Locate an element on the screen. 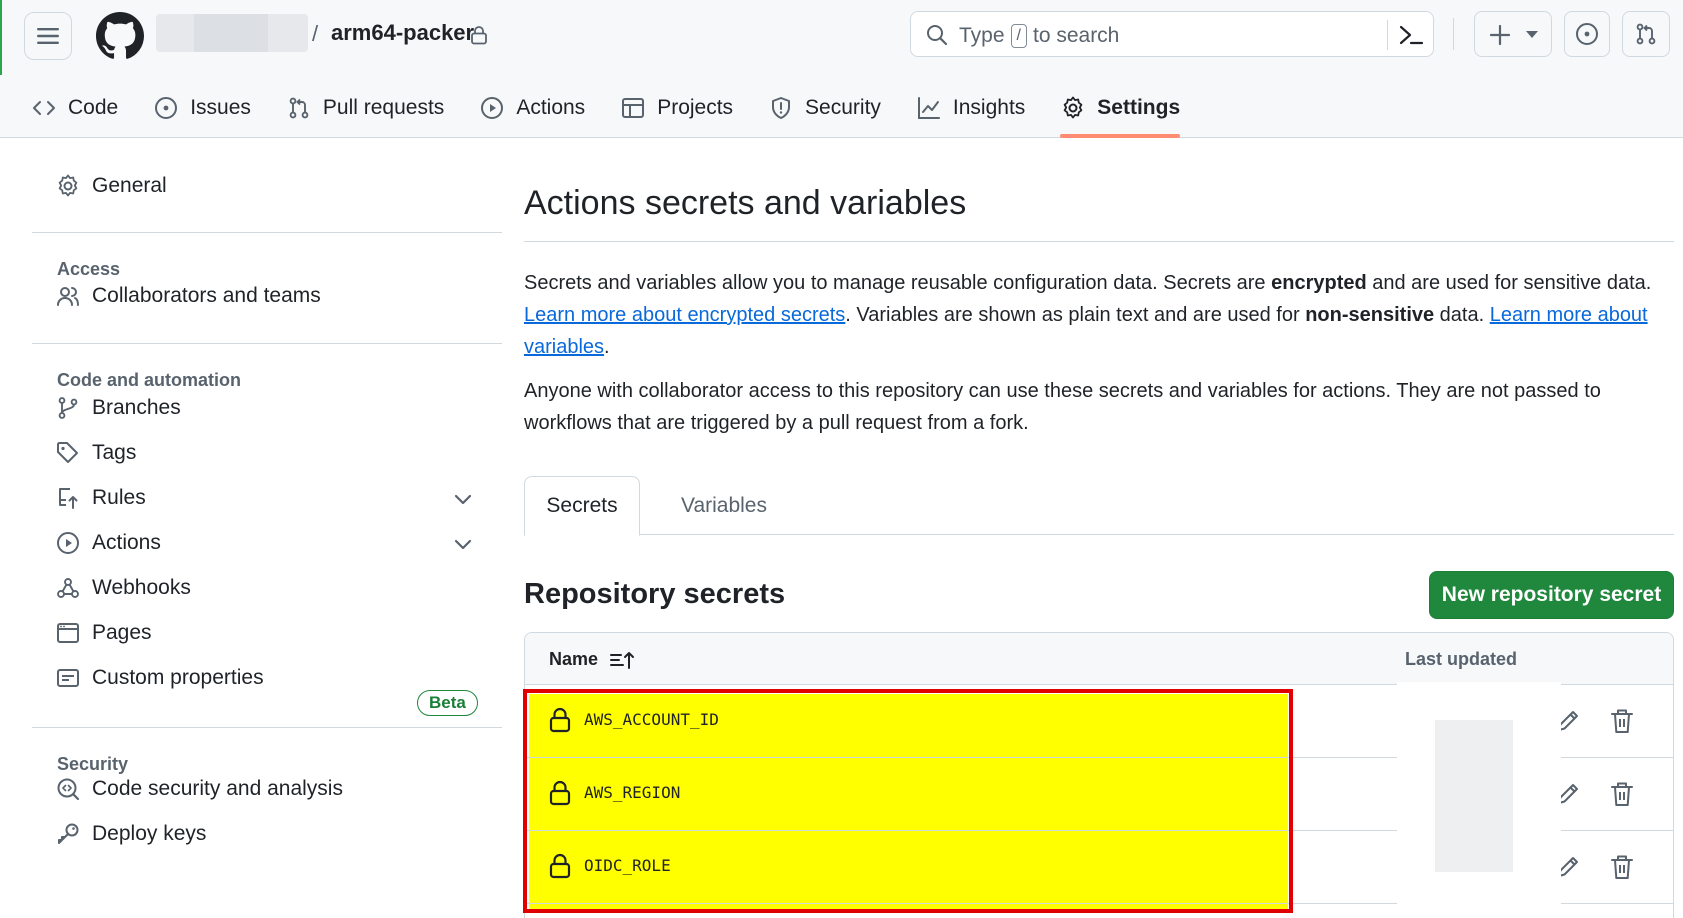 The height and width of the screenshot is (918, 1683). code-icon is located at coordinates (44, 108).